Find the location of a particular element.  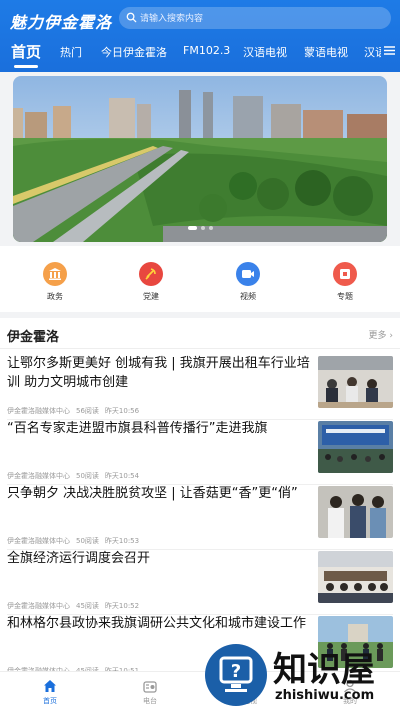

quick-link-topic: 专题 is located at coordinates (345, 282).